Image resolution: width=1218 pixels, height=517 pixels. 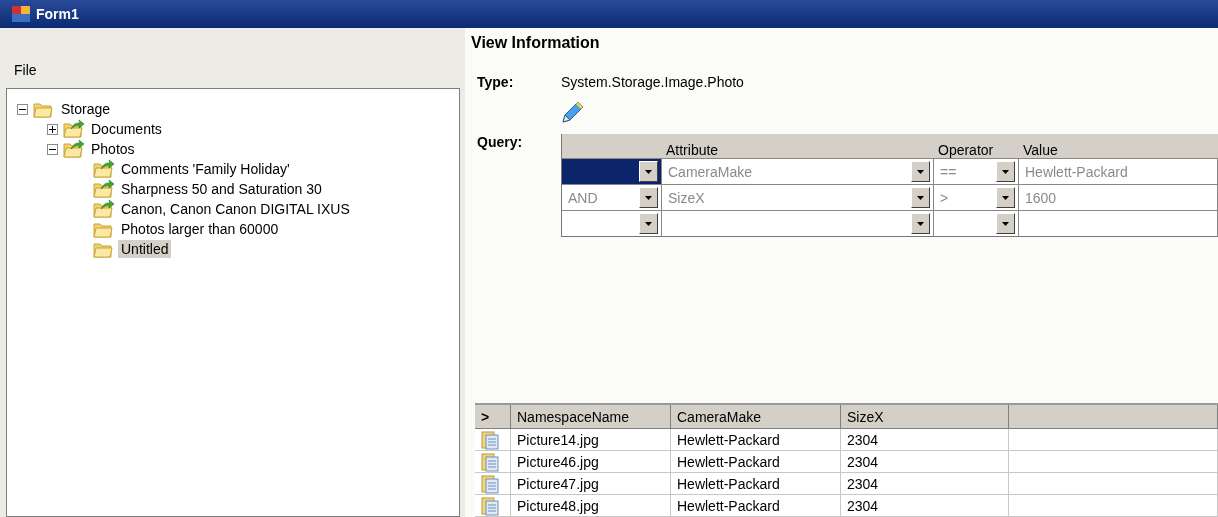 What do you see at coordinates (966, 150) in the screenshot?
I see `column-header: Operator` at bounding box center [966, 150].